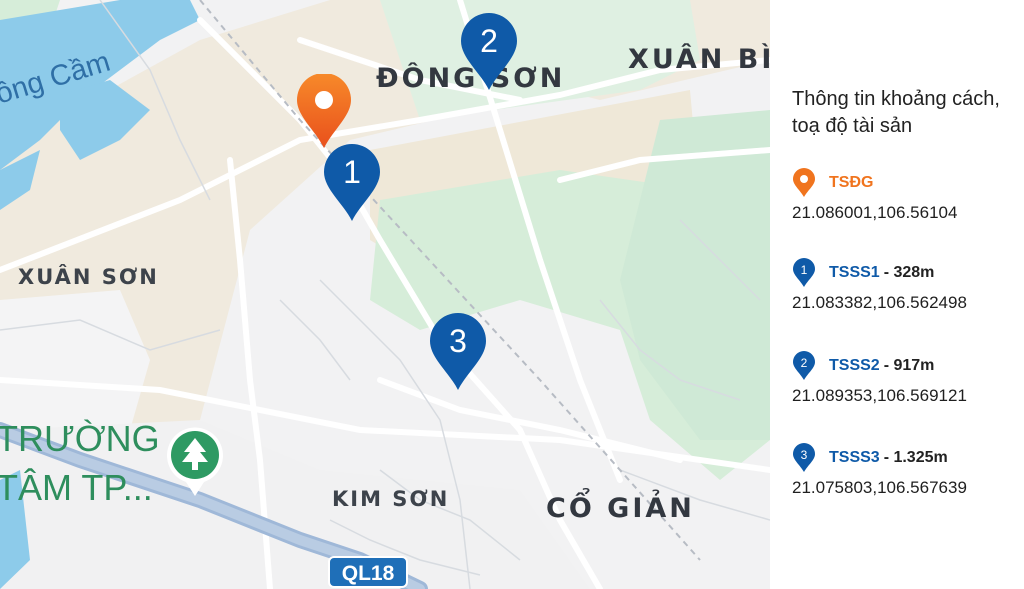 This screenshot has height=589, width=1024. Describe the element at coordinates (909, 365) in the screenshot. I see `entry-distance: - 917m` at that location.